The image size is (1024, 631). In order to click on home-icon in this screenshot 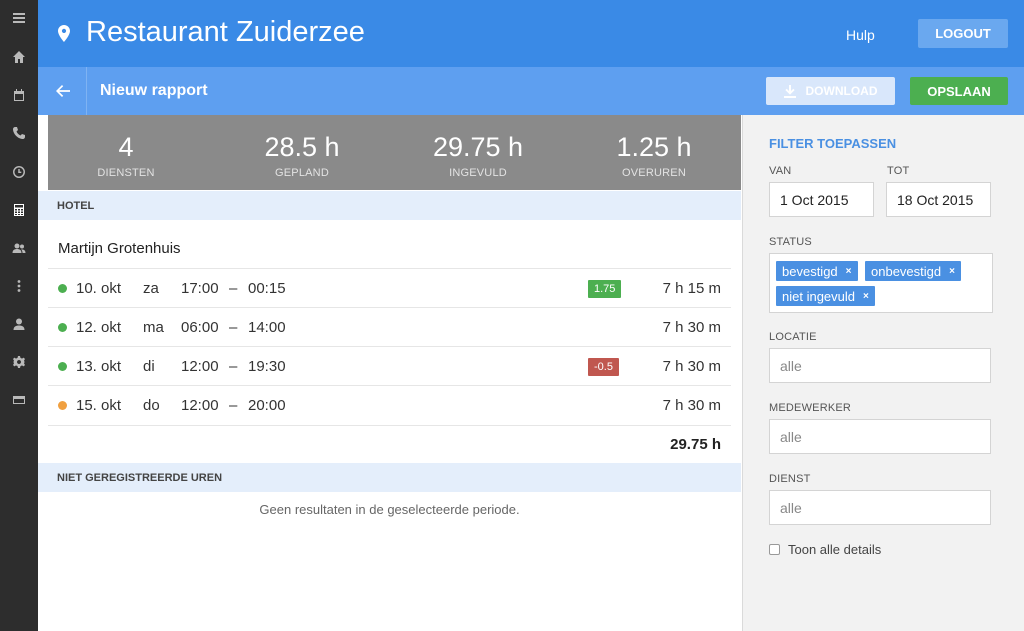, I will do `click(19, 57)`.